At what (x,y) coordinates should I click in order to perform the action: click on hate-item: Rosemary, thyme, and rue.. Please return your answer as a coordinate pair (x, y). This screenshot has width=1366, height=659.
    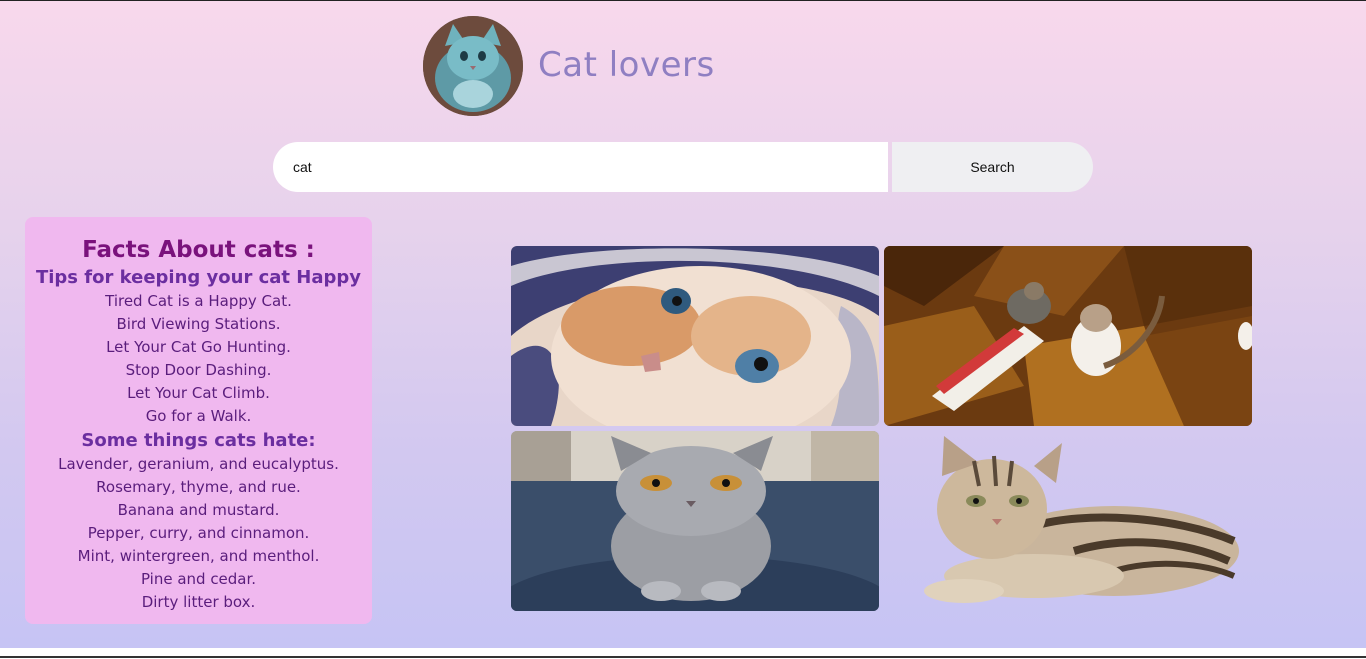
    Looking at the image, I should click on (198, 487).